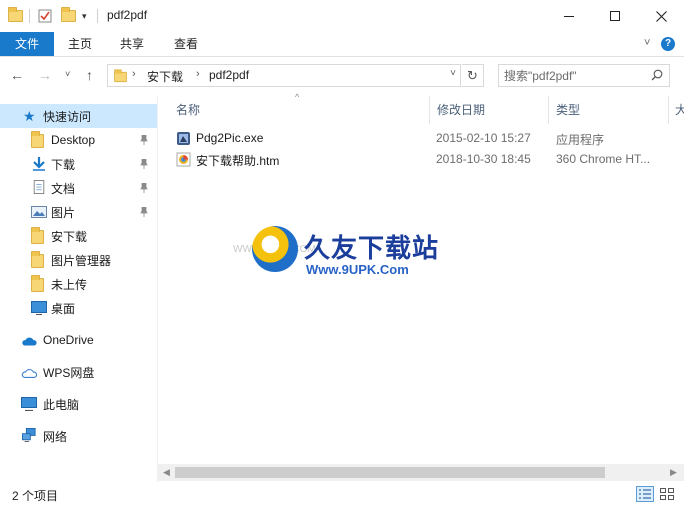  I want to click on details-view-icon, so click(645, 494).